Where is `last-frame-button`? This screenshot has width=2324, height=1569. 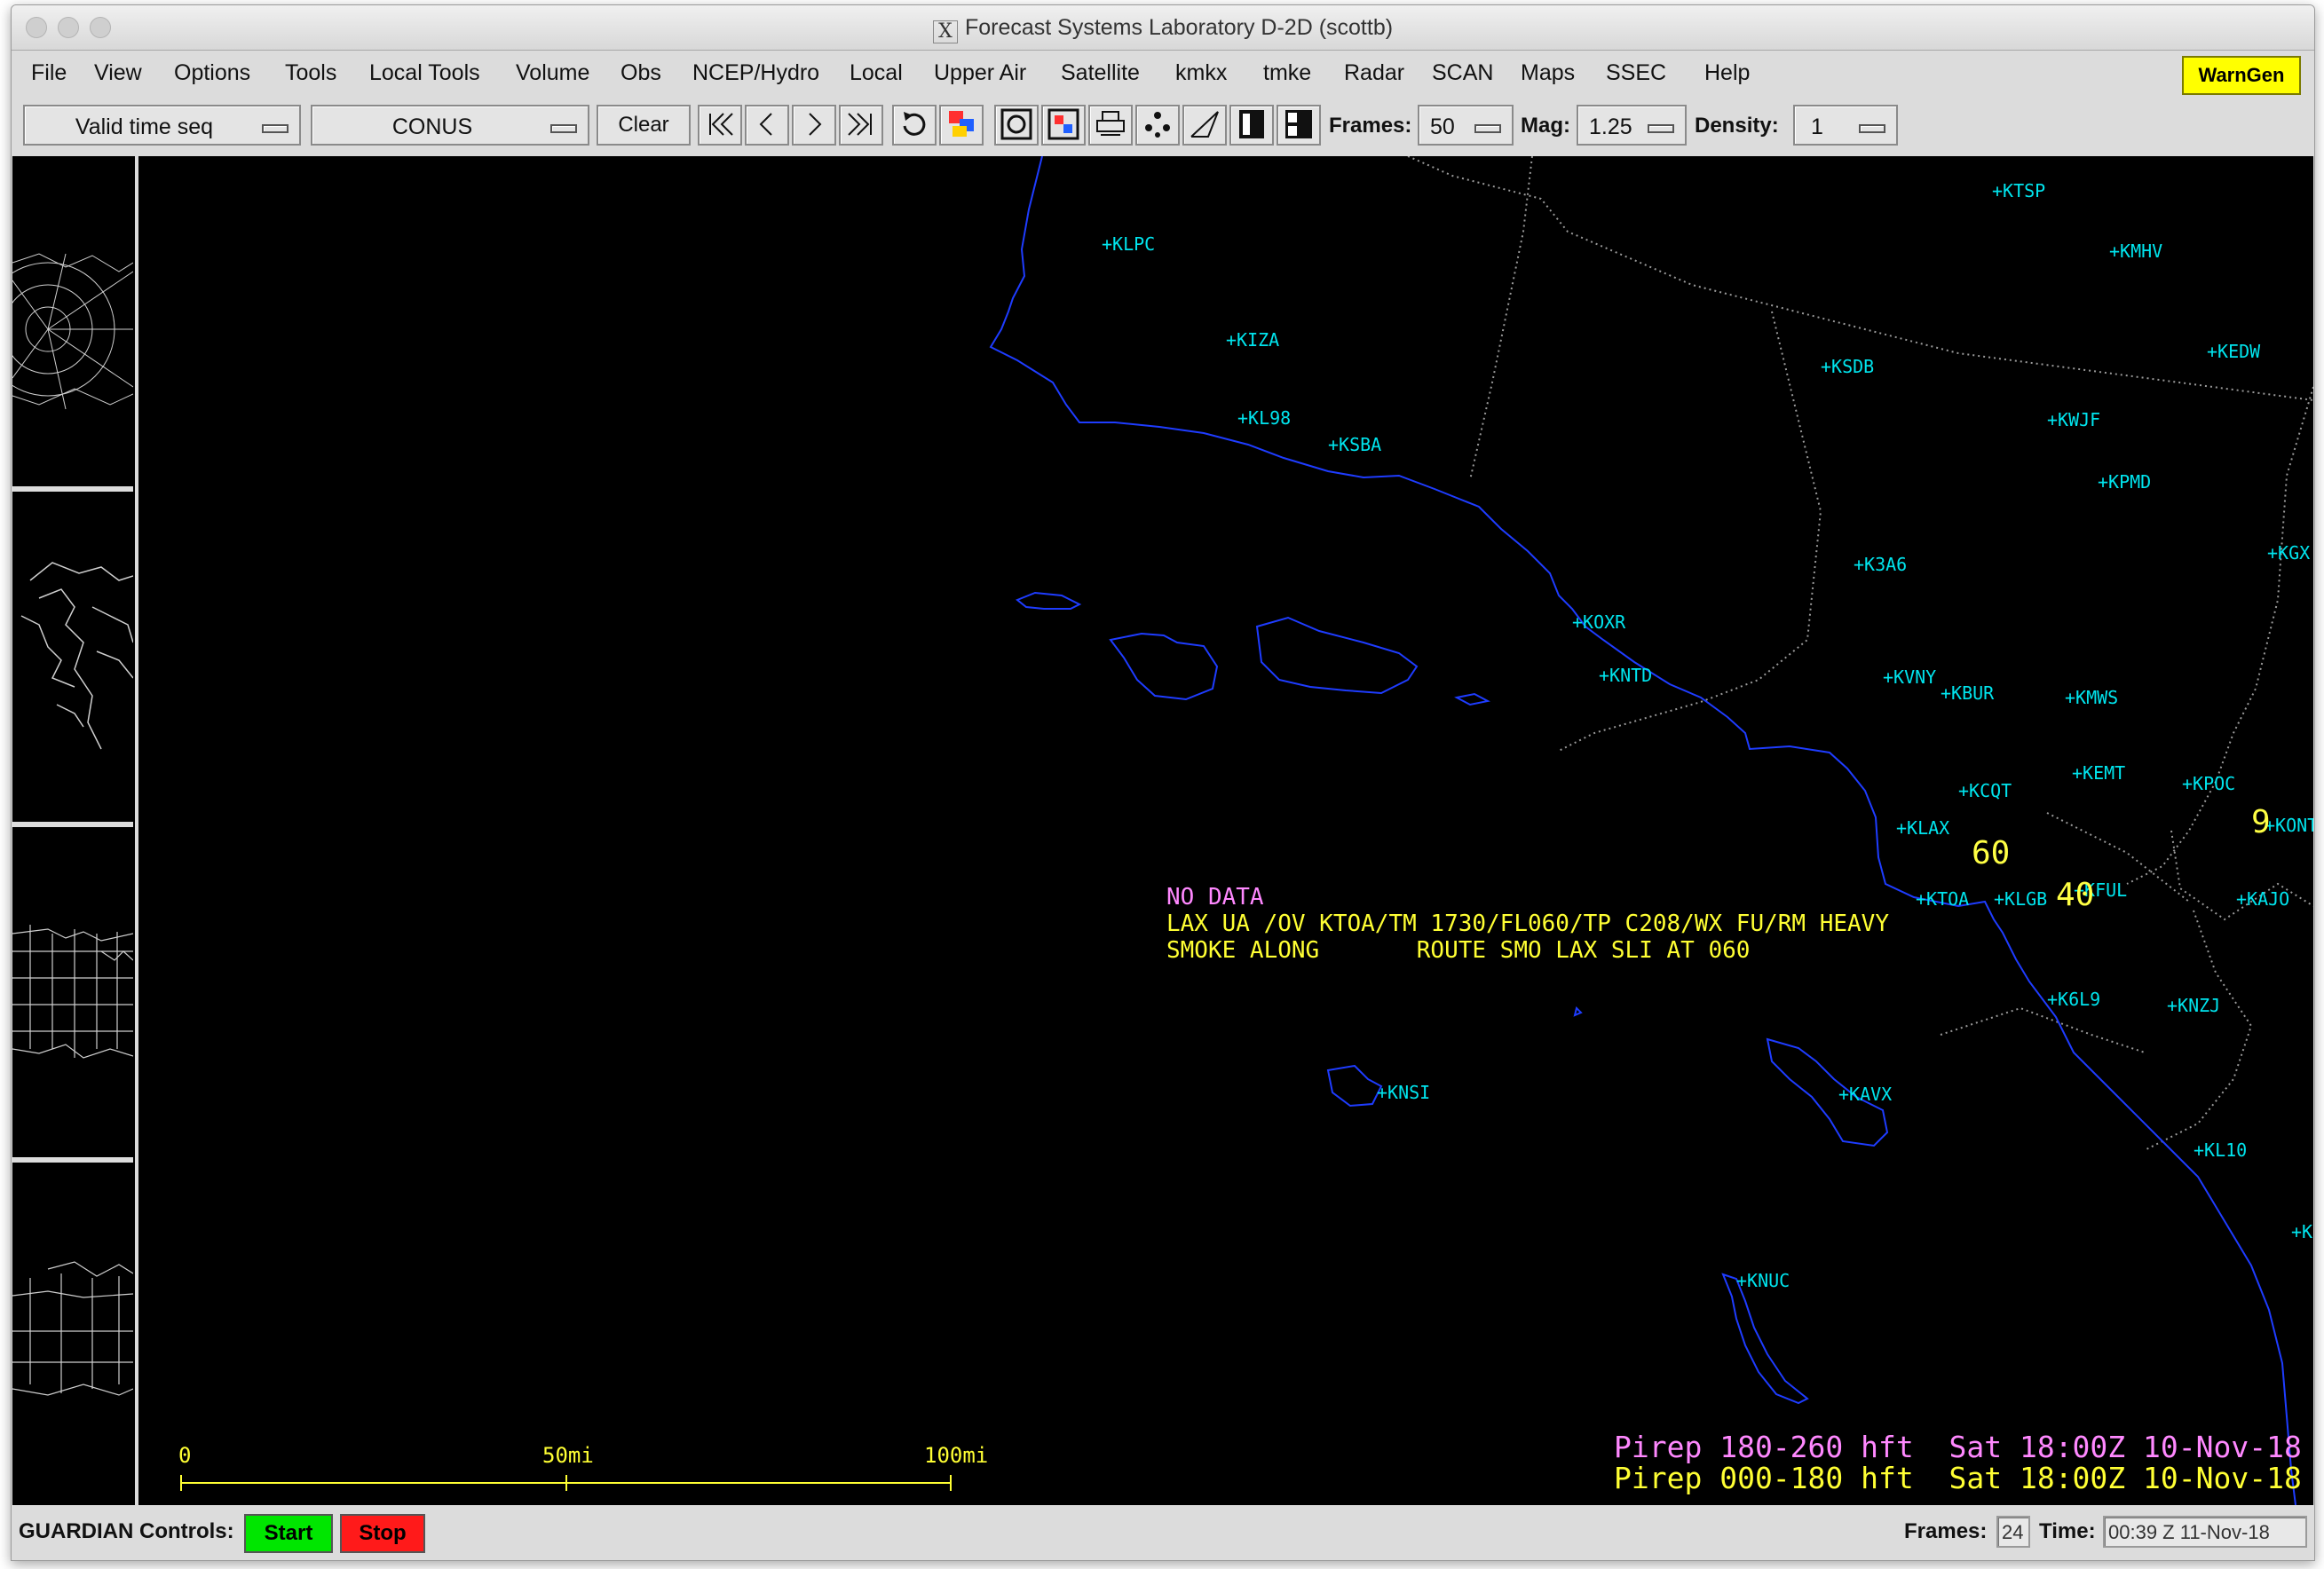 last-frame-button is located at coordinates (861, 125).